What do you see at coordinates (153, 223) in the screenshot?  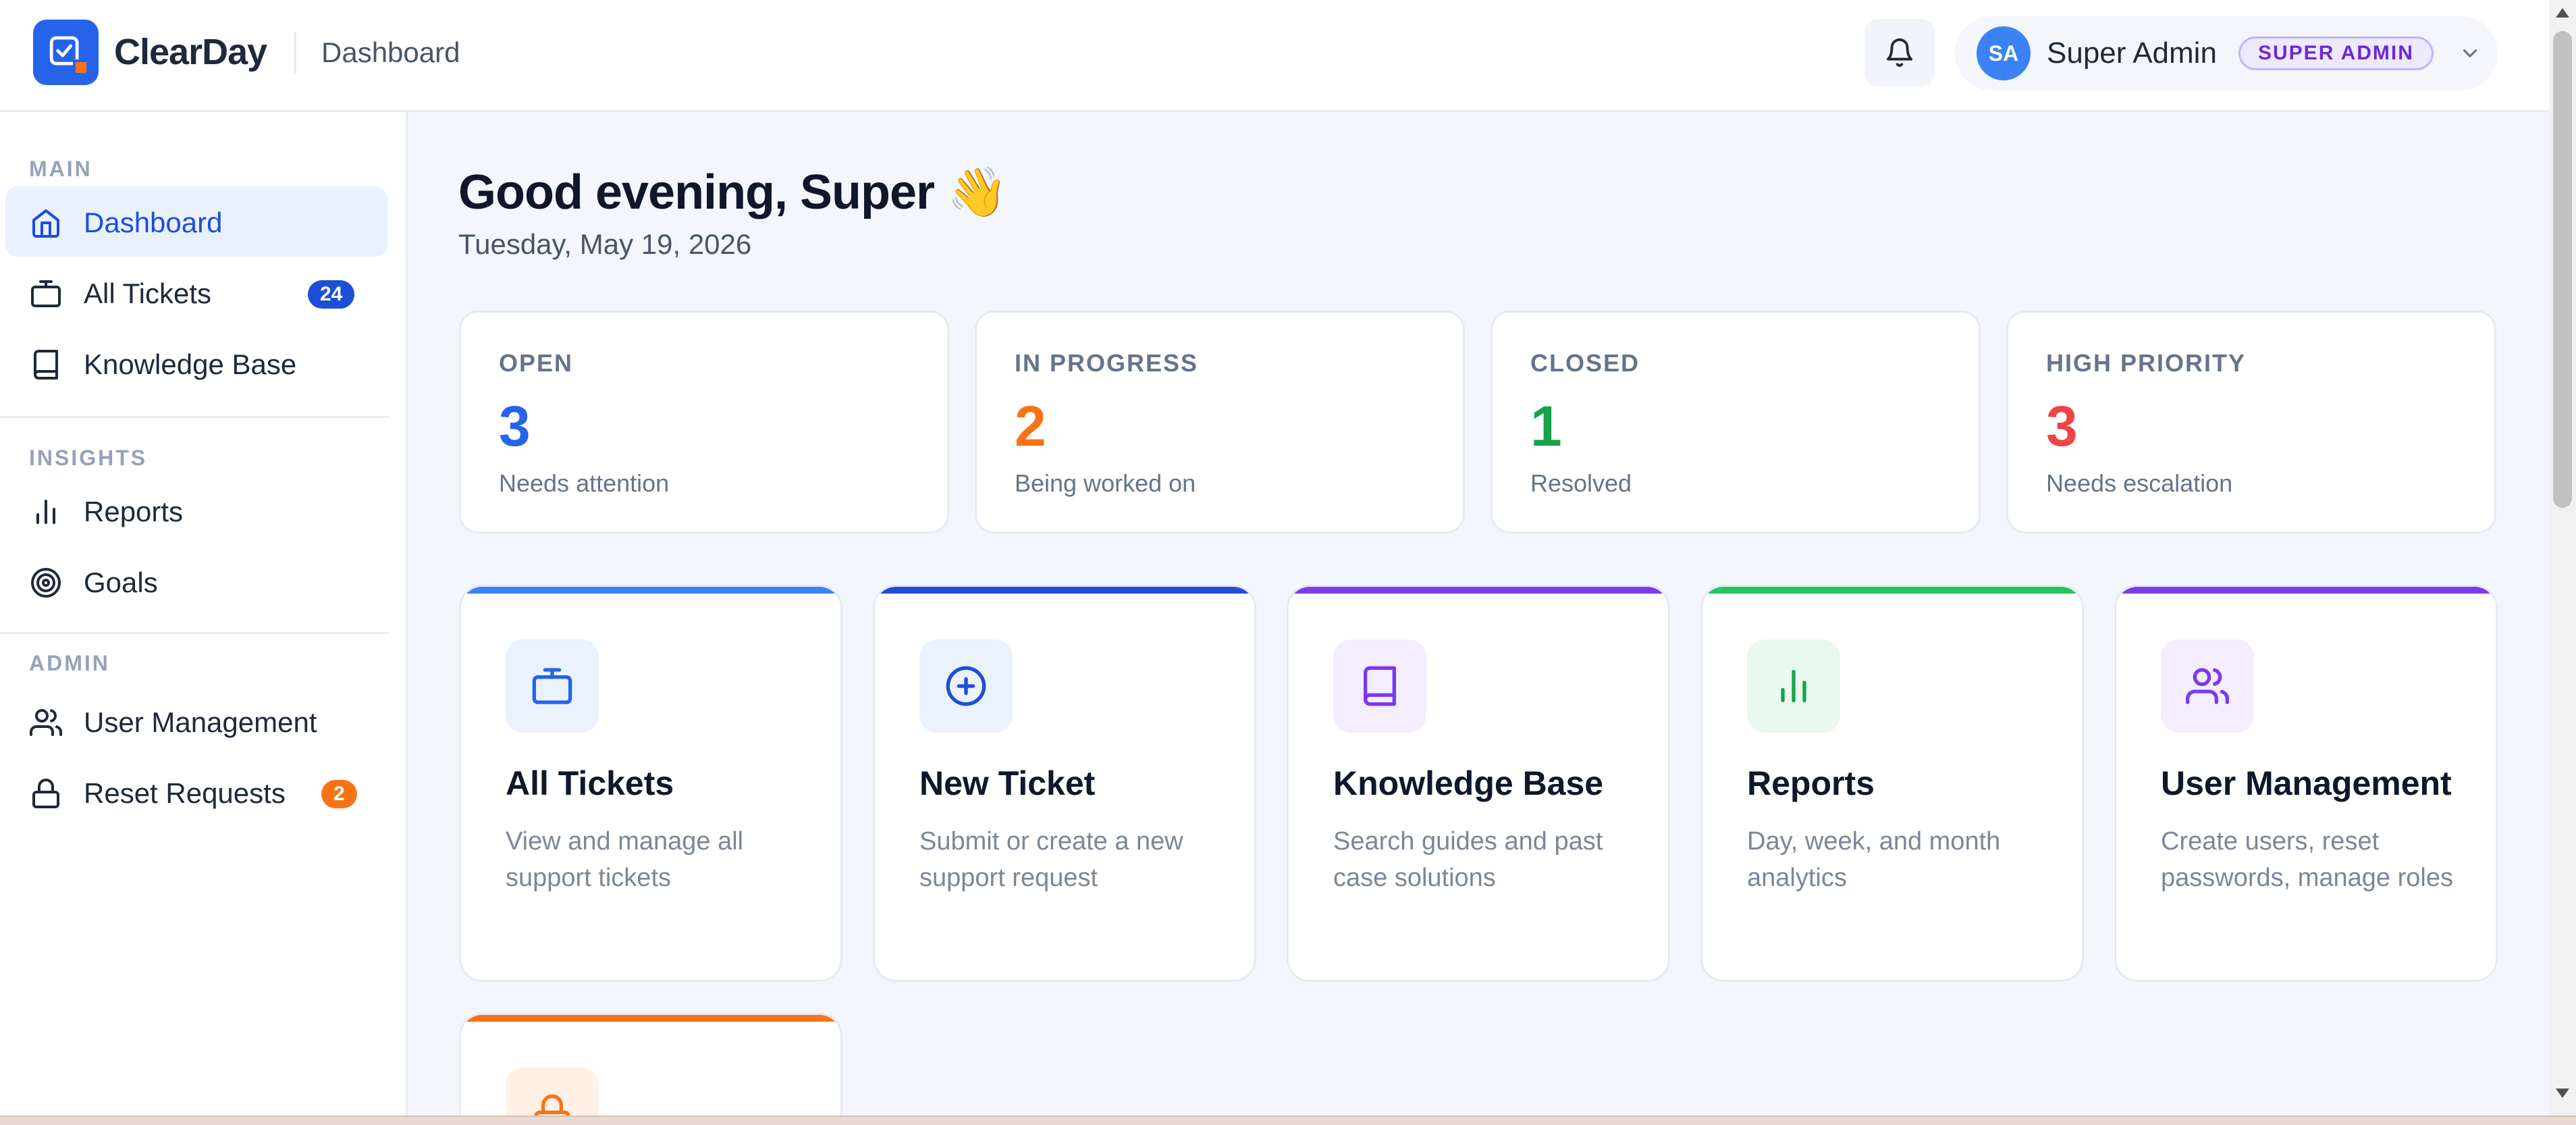 I see `sidebar-item-label: Dashboard` at bounding box center [153, 223].